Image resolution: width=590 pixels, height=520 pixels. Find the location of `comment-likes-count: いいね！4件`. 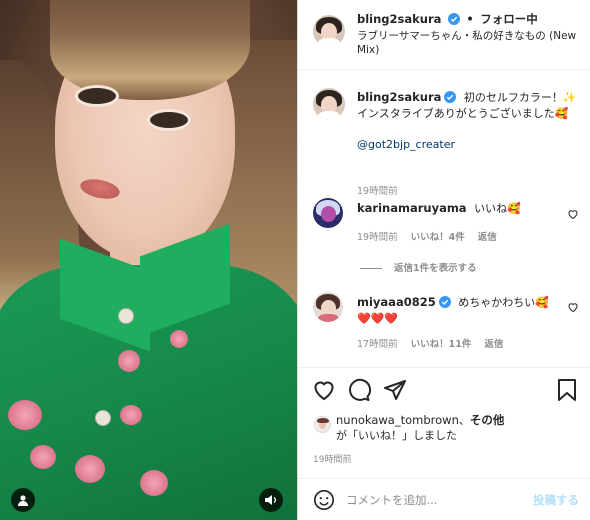

comment-likes-count: いいね！4件 is located at coordinates (438, 237).